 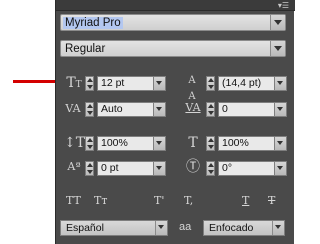 I want to click on leading-value: (14,4 pt), so click(x=242, y=83).